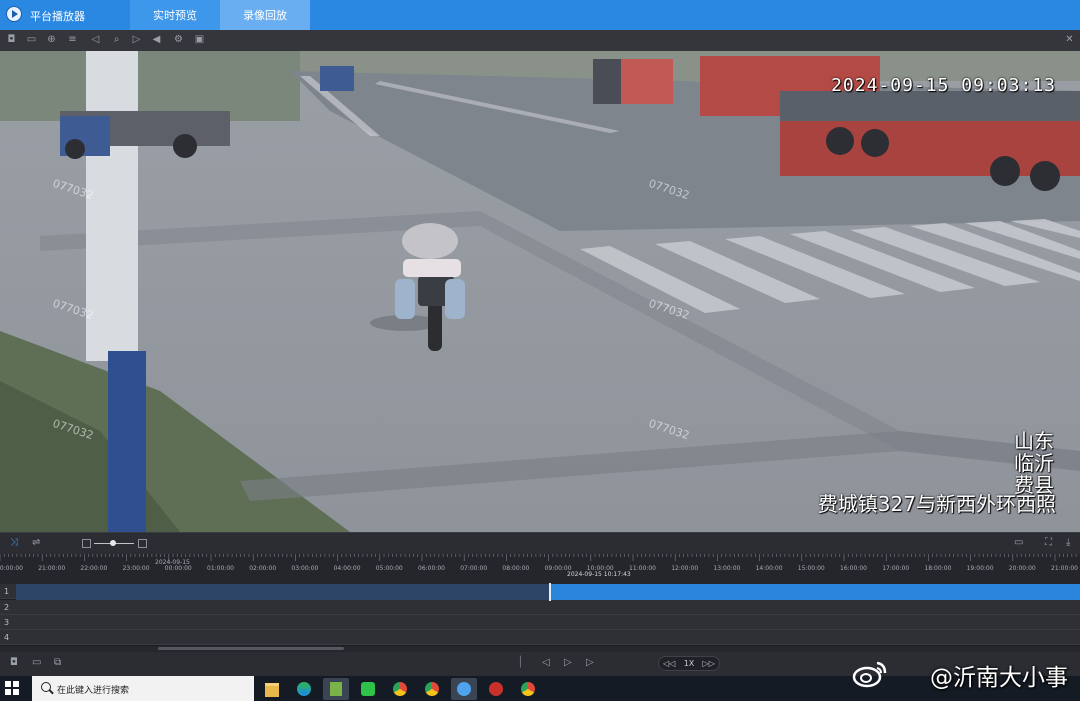 This screenshot has width=1080, height=701. I want to click on window-icon: ▣, so click(199, 39).